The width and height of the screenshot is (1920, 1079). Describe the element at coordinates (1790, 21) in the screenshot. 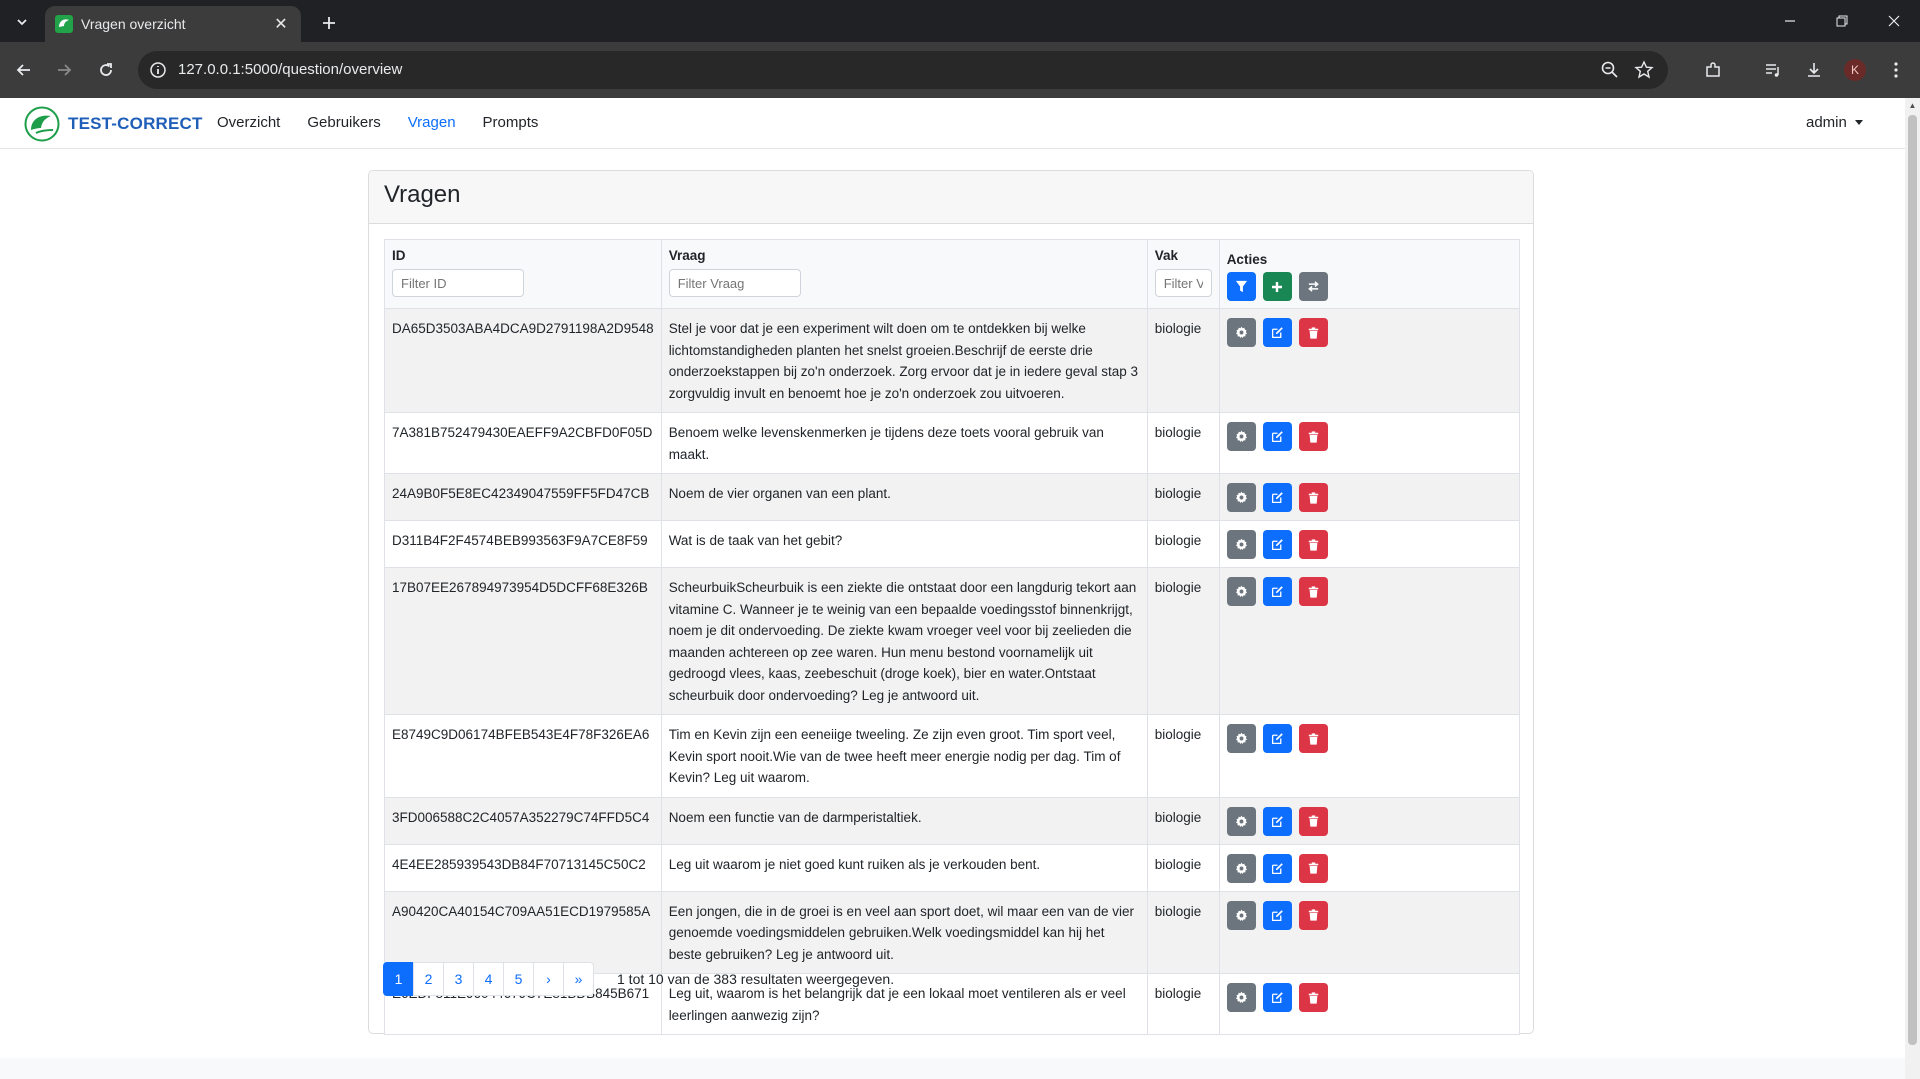

I see `minimize-button` at that location.